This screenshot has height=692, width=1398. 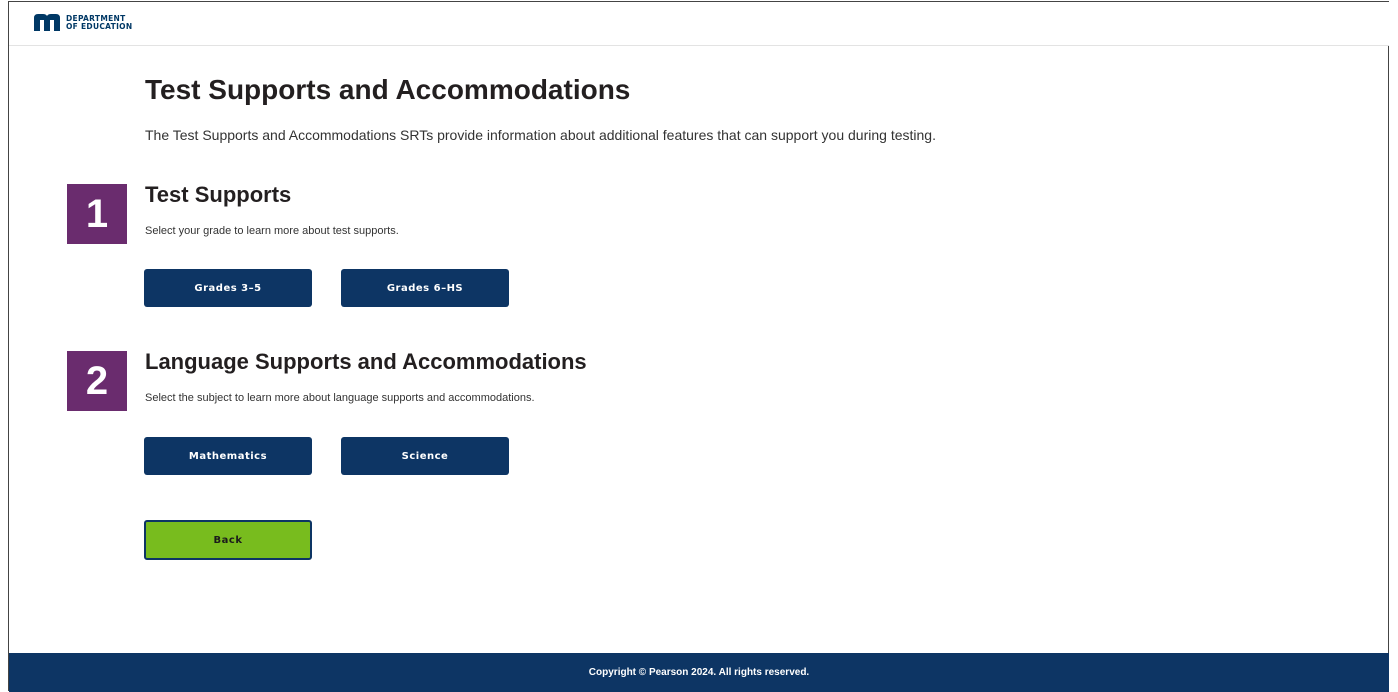 What do you see at coordinates (97, 214) in the screenshot?
I see `section-number-1: 1` at bounding box center [97, 214].